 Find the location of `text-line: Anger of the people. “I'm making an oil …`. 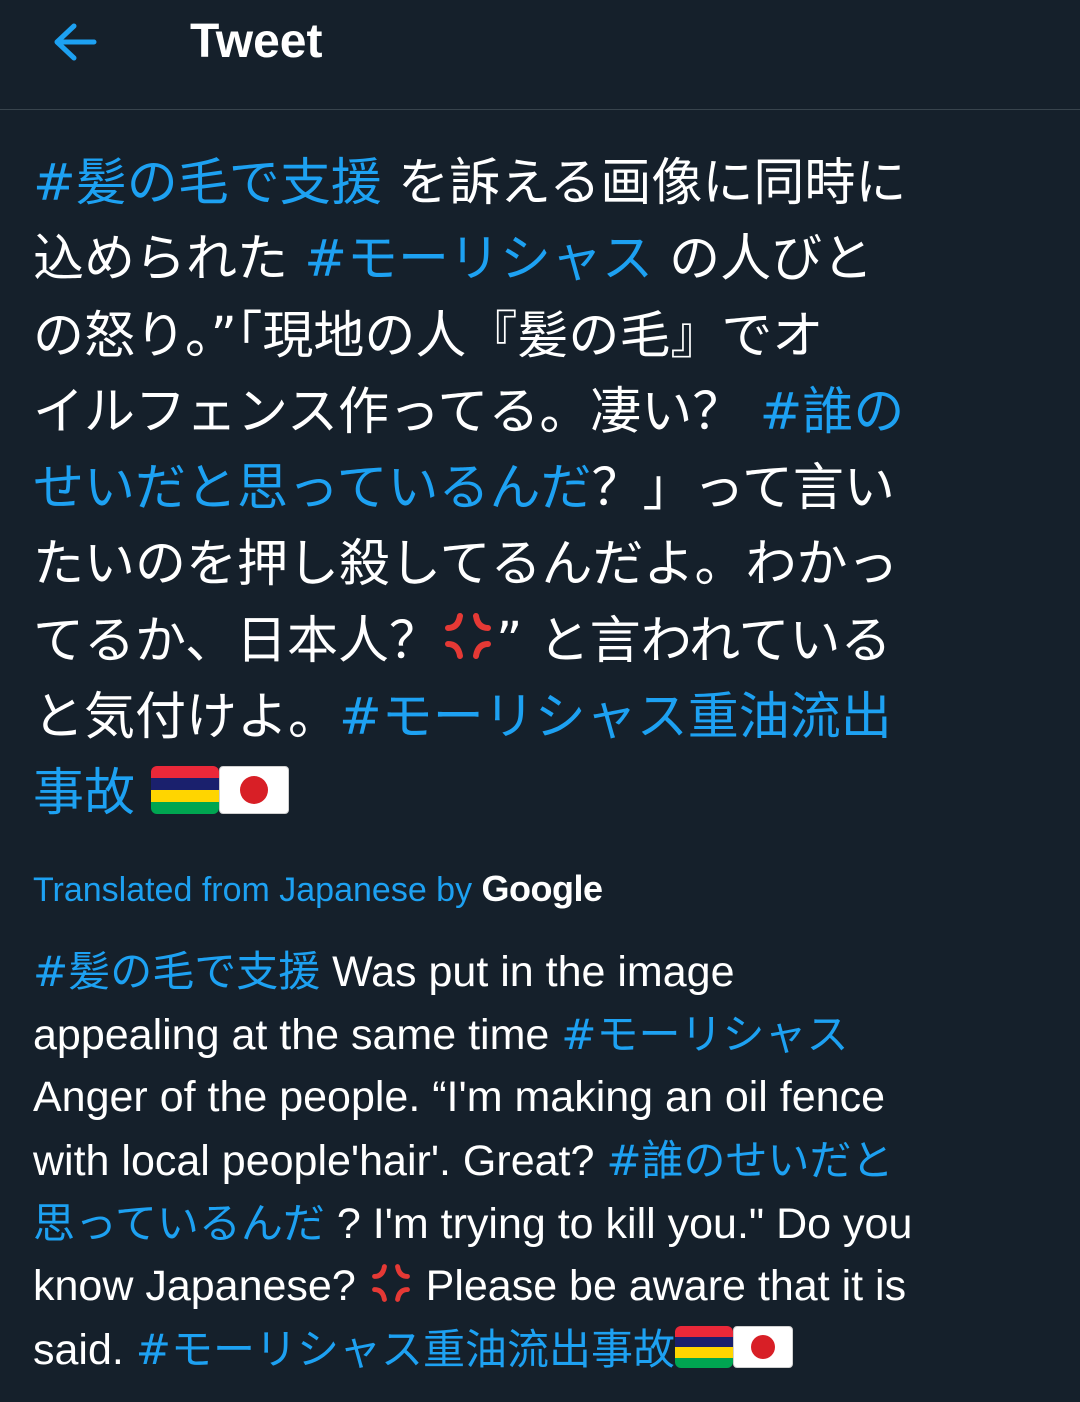

text-line: Anger of the people. “I'm making an oil … is located at coordinates (548, 1097).